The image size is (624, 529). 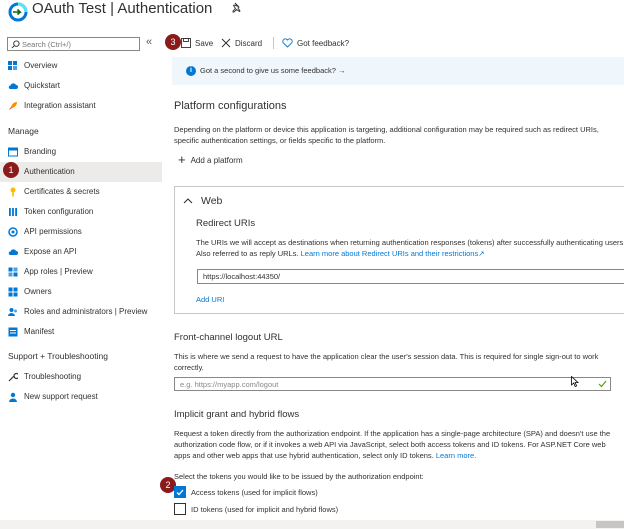 I want to click on feedback-button: Got feedback?, so click(x=315, y=43).